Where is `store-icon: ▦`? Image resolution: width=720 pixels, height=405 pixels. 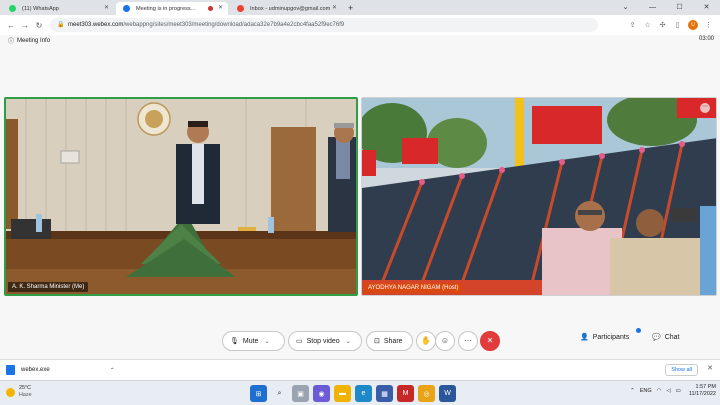 store-icon: ▦ is located at coordinates (384, 393).